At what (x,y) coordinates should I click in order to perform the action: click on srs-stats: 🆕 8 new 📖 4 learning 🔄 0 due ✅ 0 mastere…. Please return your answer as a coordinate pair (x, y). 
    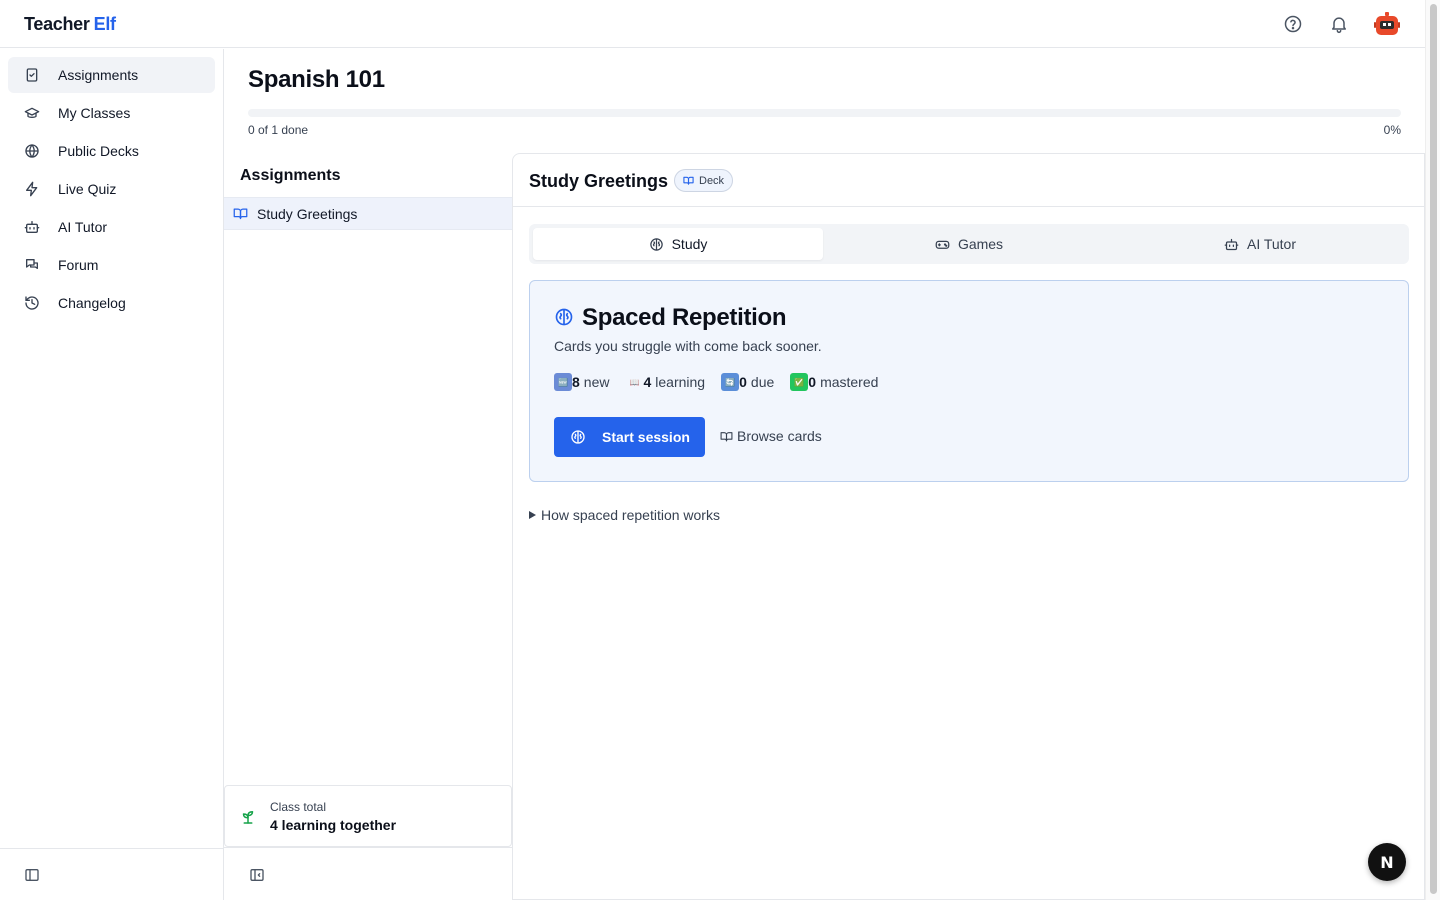
    Looking at the image, I should click on (724, 382).